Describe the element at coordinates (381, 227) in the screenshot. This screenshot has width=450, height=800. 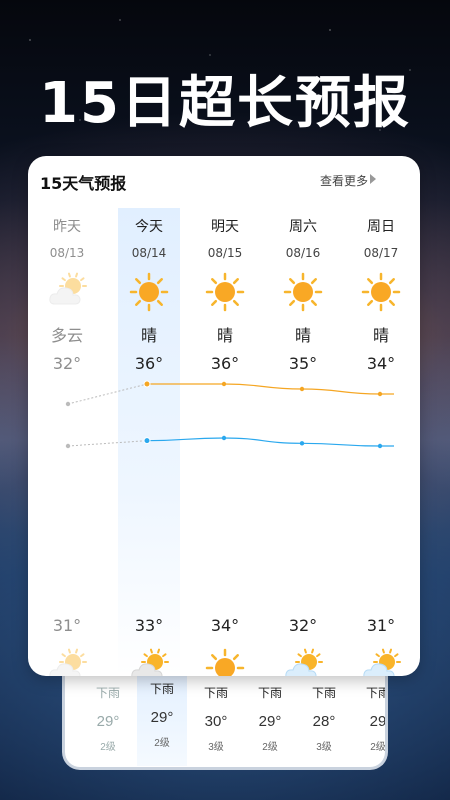
I see `day-label: 周日` at that location.